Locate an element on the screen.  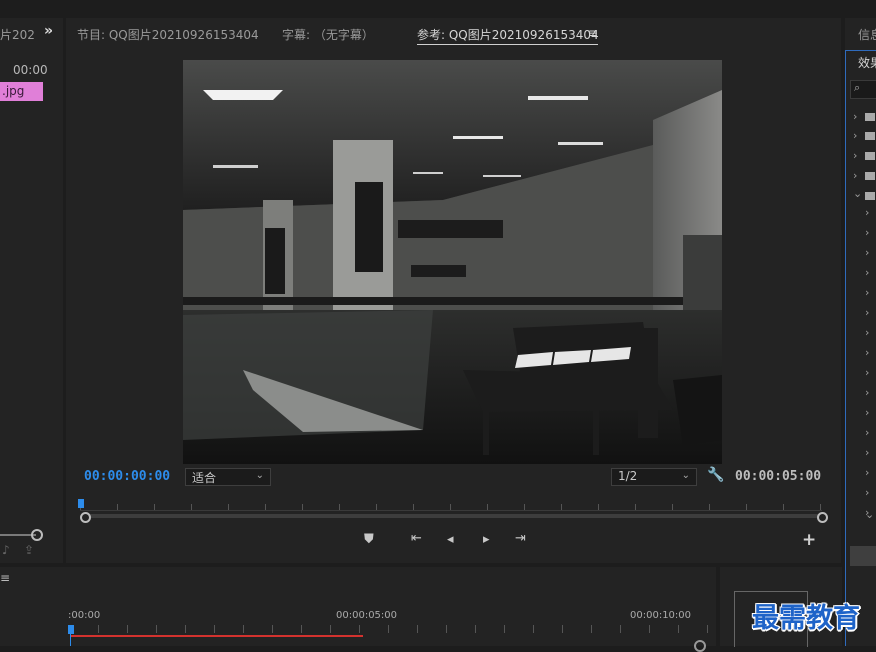
project-tab-label: 片202 is located at coordinates (17, 34).